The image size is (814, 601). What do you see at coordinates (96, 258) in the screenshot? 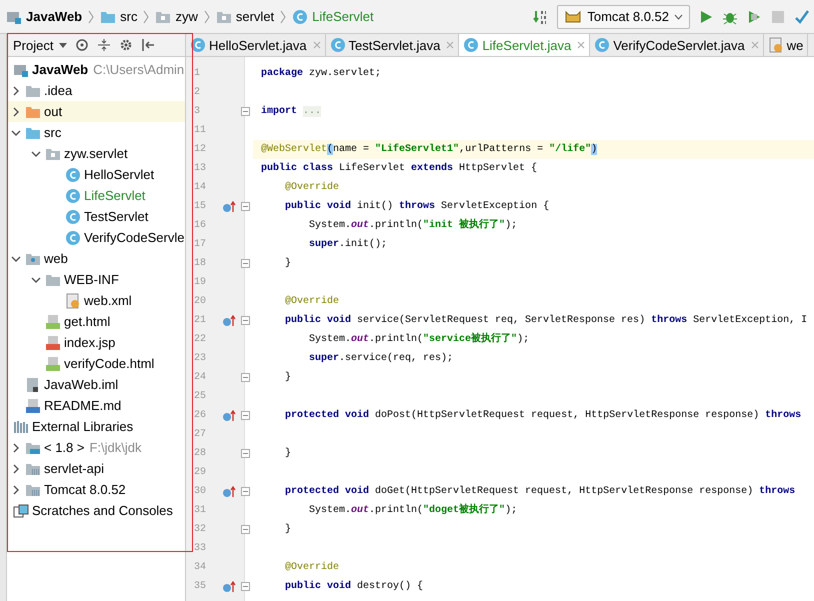
I see `tree-item: web` at bounding box center [96, 258].